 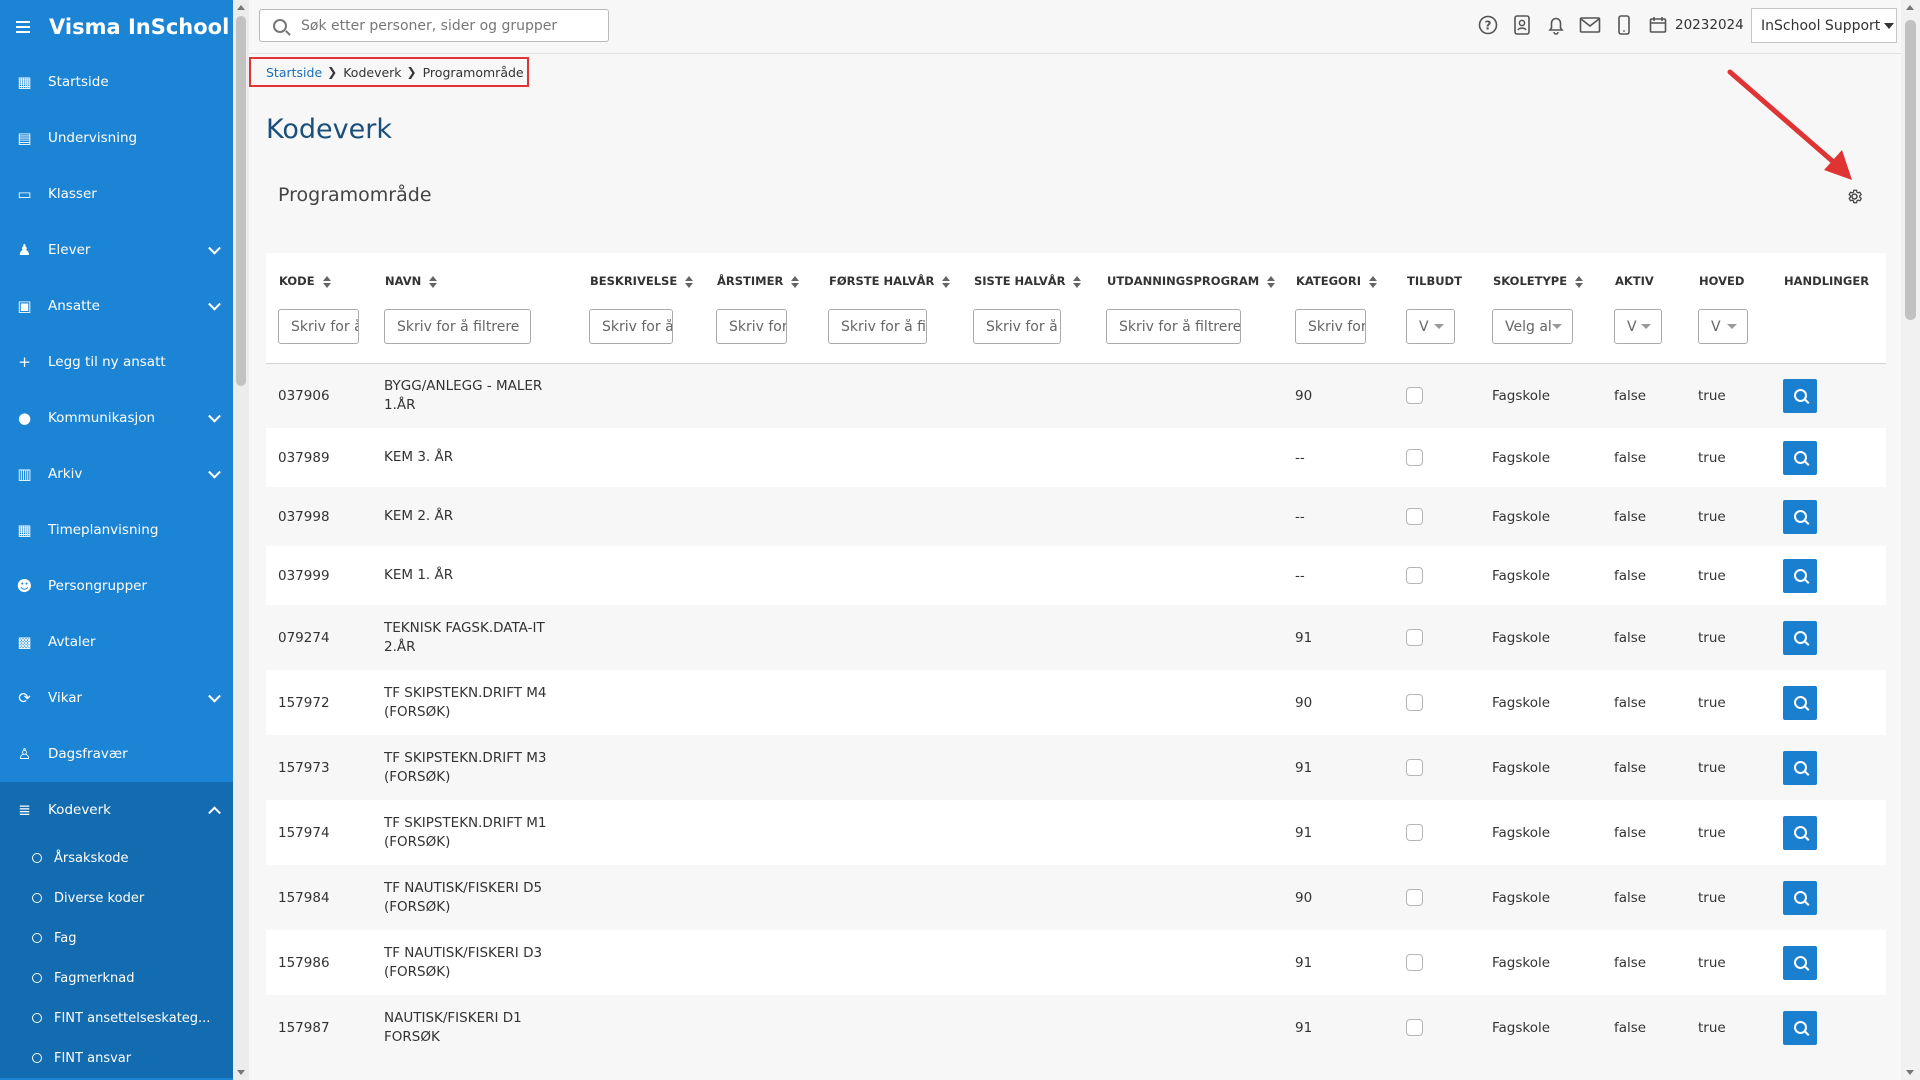 What do you see at coordinates (1188, 281) in the screenshot?
I see `column-header-6: UTDANNINGSPROGRAM` at bounding box center [1188, 281].